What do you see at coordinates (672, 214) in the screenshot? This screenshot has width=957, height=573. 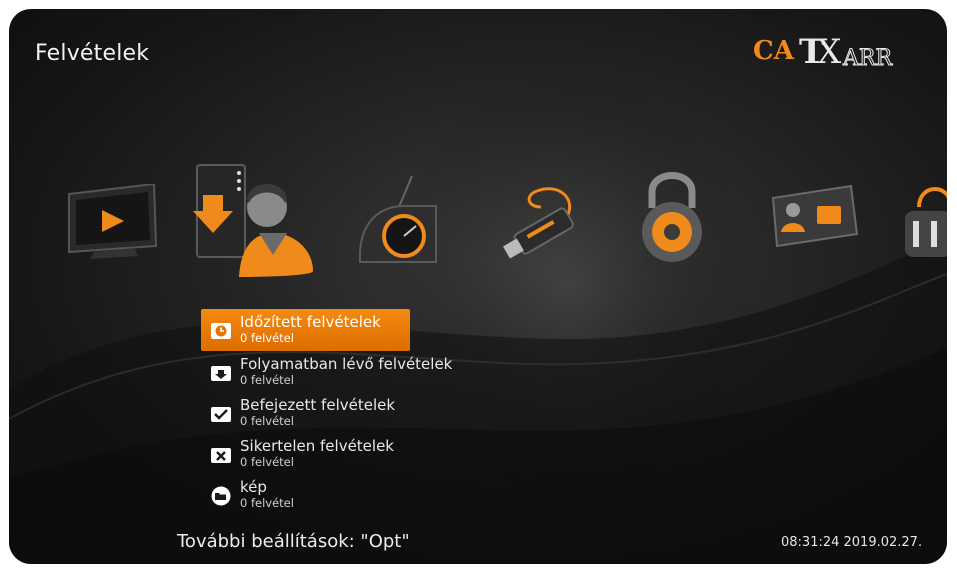 I see `padlock-icon` at bounding box center [672, 214].